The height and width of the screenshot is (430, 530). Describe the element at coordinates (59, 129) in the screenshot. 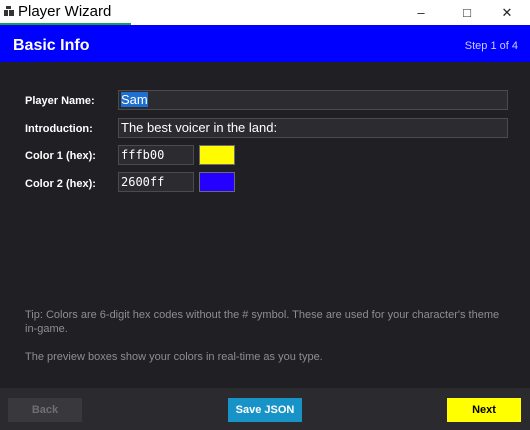

I see `introduction-label: Introduction:` at that location.